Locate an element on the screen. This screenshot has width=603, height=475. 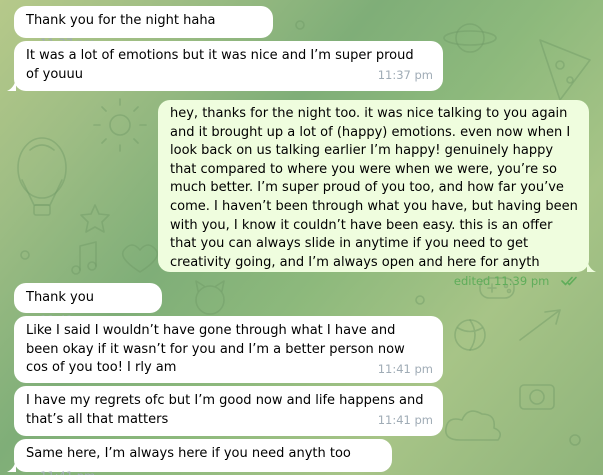
message-bubble-incoming: Thank you11:41 pm is located at coordinates (88, 305).